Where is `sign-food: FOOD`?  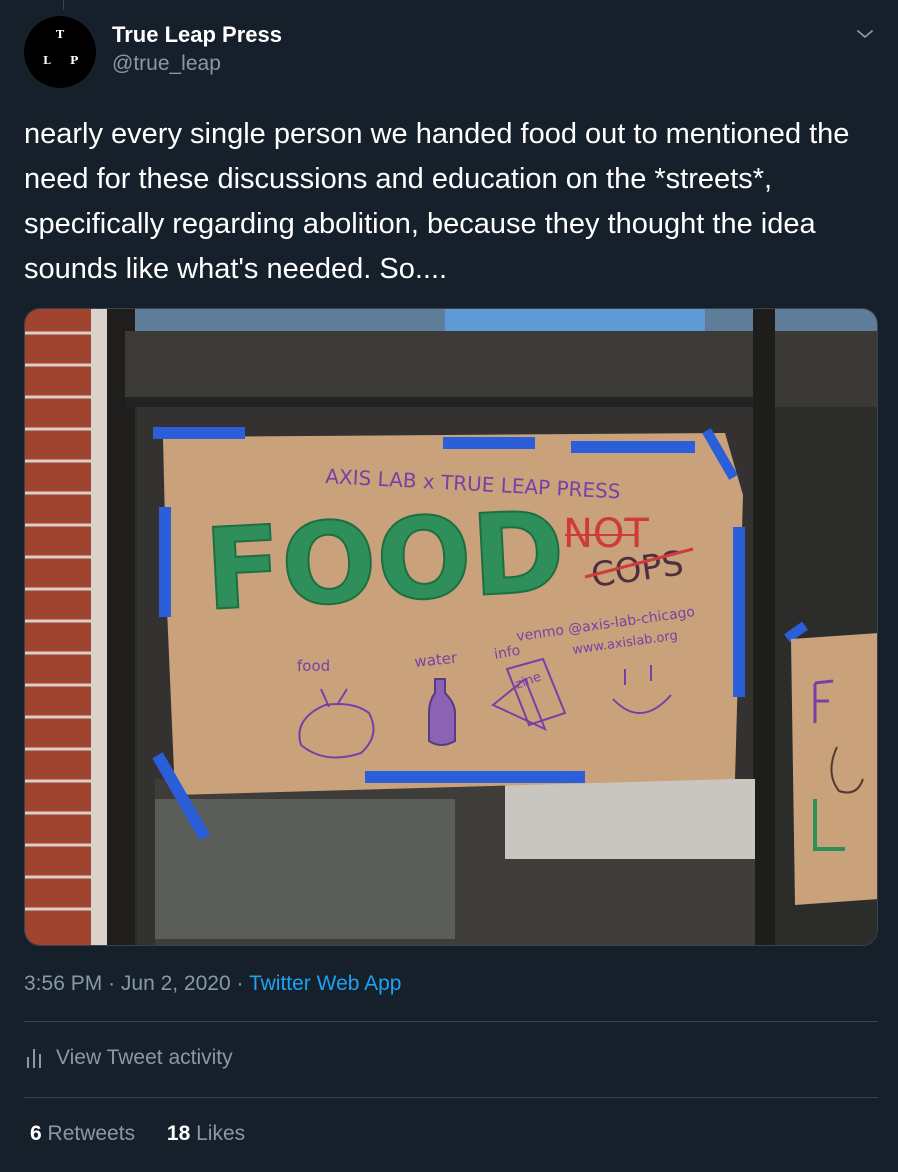
sign-food: FOOD is located at coordinates (385, 561).